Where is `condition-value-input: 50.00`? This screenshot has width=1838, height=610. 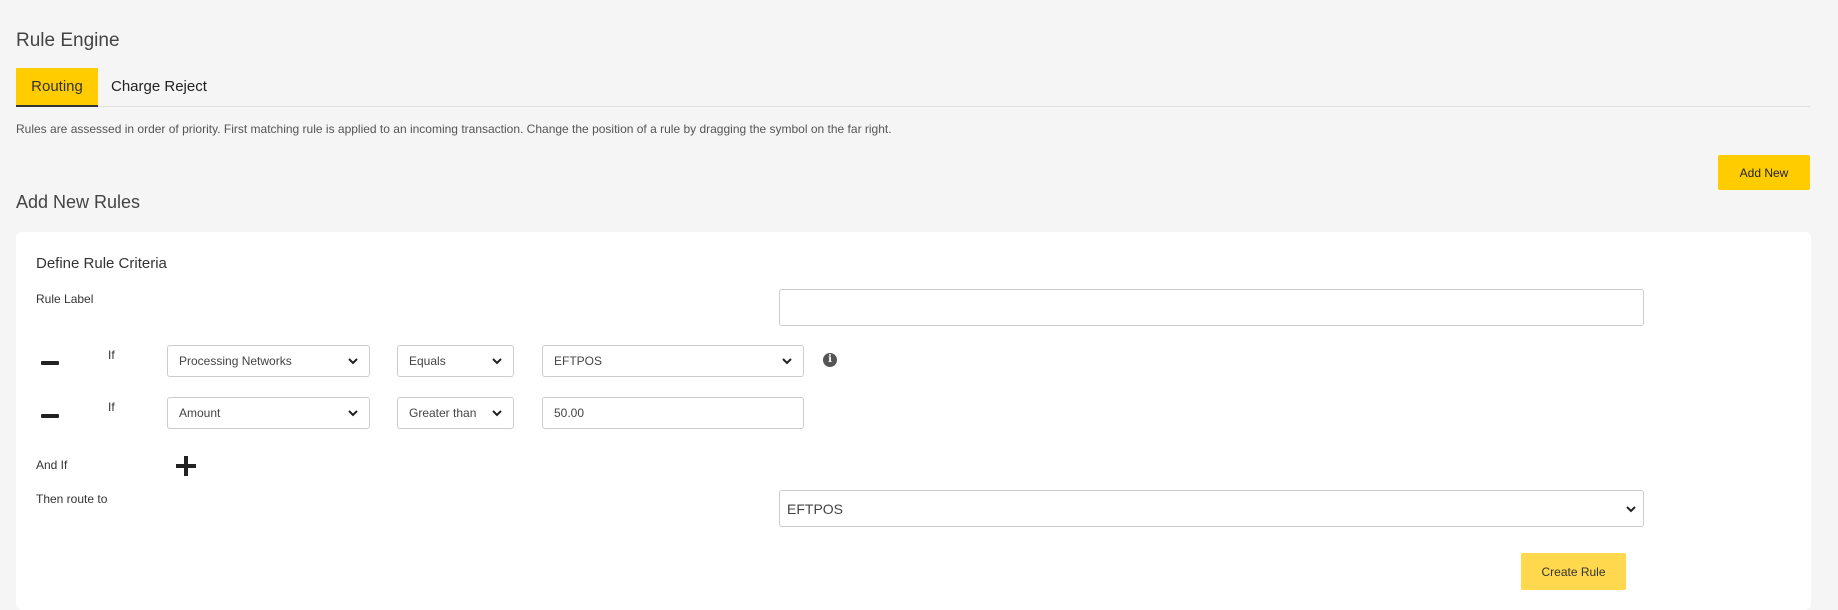 condition-value-input: 50.00 is located at coordinates (673, 413).